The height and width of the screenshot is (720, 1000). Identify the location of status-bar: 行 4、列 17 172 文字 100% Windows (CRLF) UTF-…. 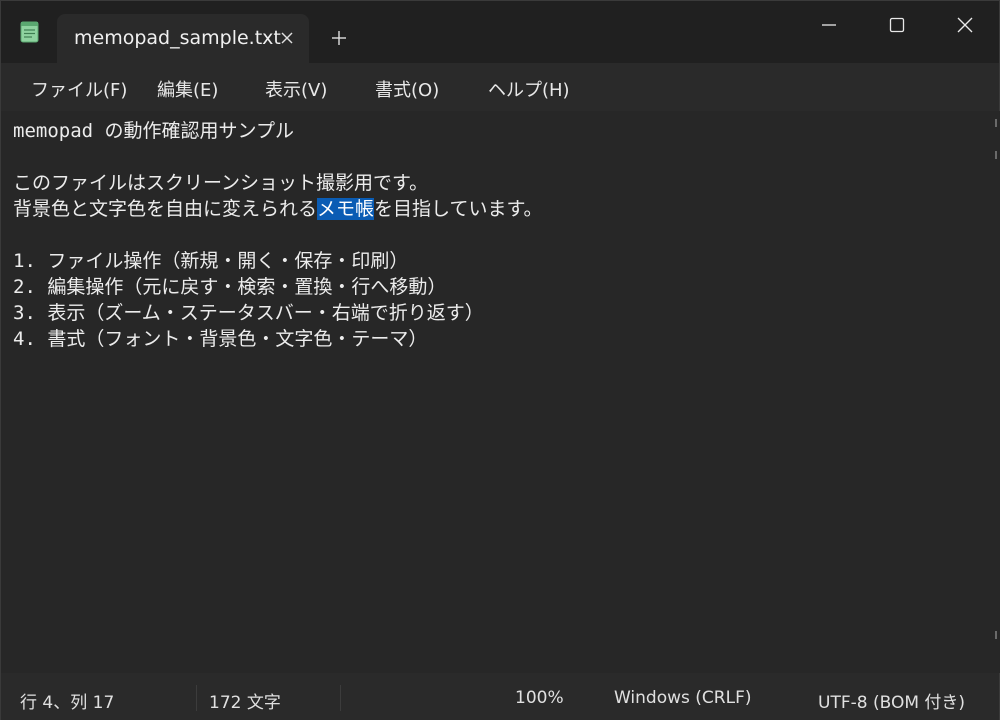
(500, 696).